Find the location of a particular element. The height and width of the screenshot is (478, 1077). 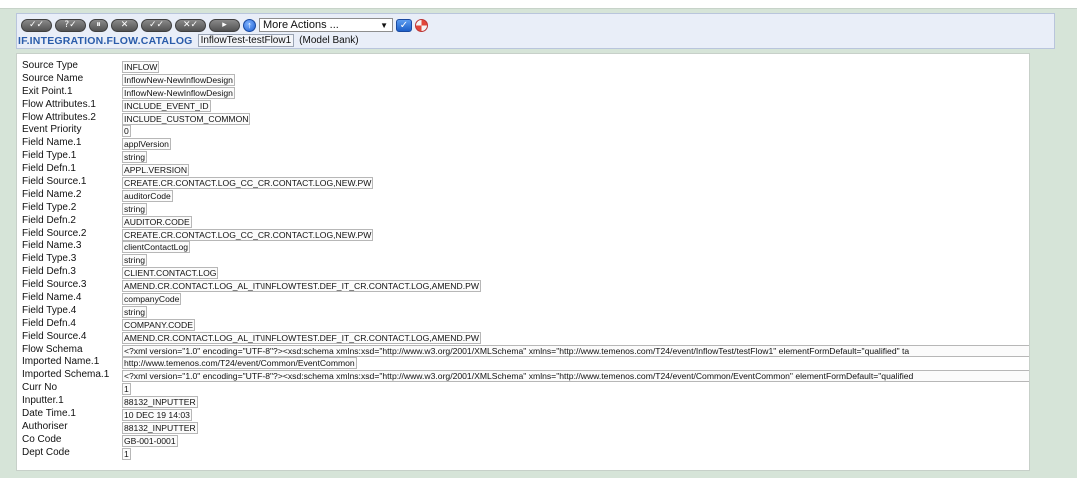

field-row: Co Code GB-001-0001 is located at coordinates (525, 440).